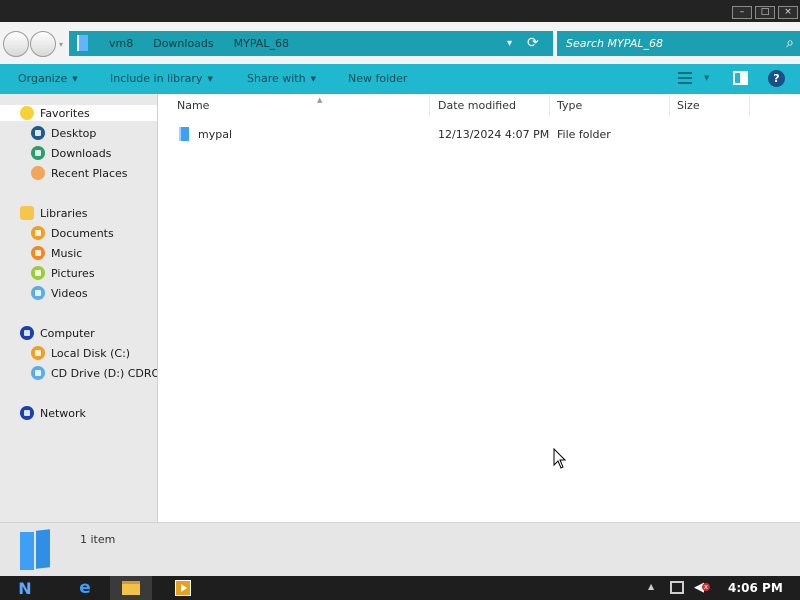  What do you see at coordinates (36, 549) in the screenshot?
I see `library-folder-icon` at bounding box center [36, 549].